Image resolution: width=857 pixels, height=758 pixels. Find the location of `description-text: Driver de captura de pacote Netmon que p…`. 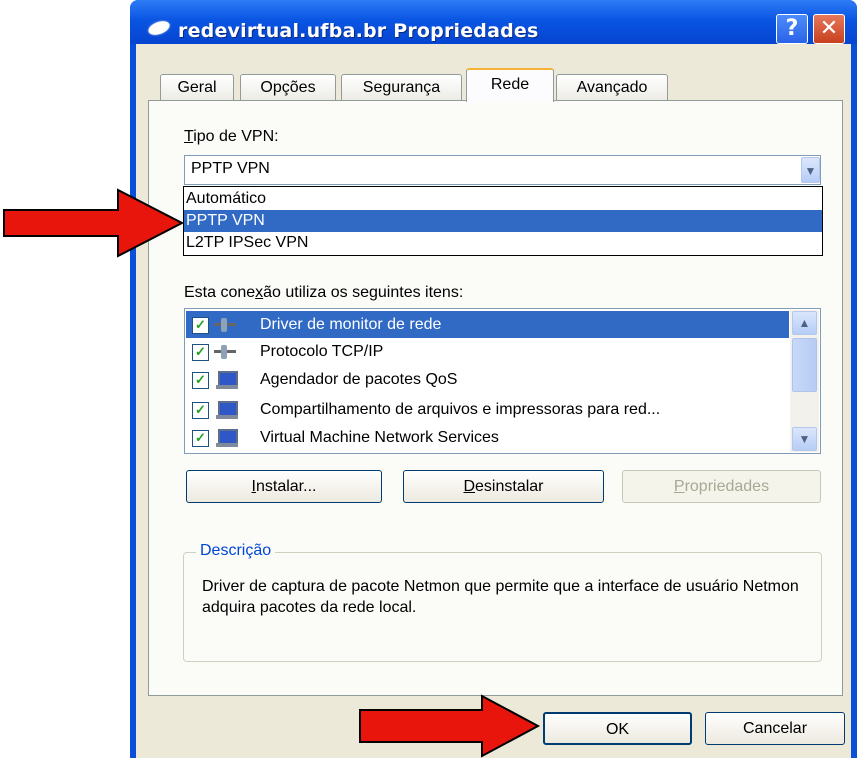

description-text: Driver de captura de pacote Netmon que p… is located at coordinates (500, 597).